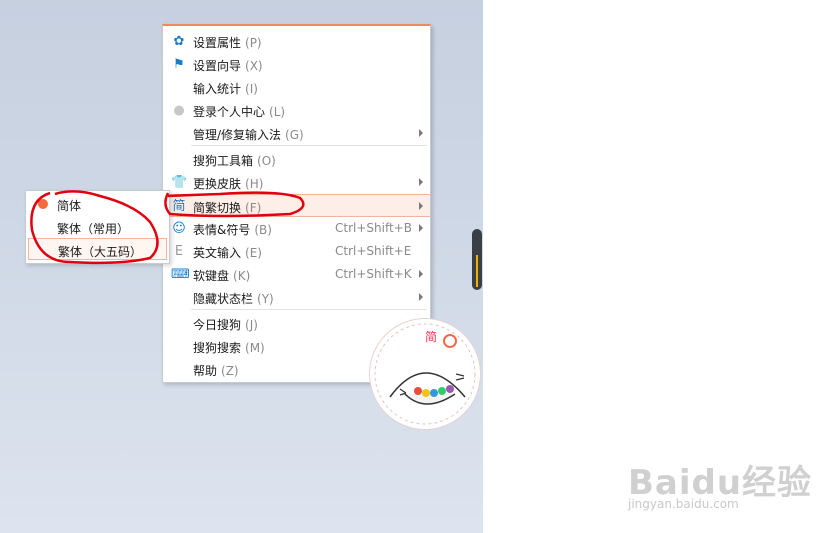 Image resolution: width=819 pixels, height=533 pixels. I want to click on menu-item-label: 简繁切换 (F), so click(227, 207).